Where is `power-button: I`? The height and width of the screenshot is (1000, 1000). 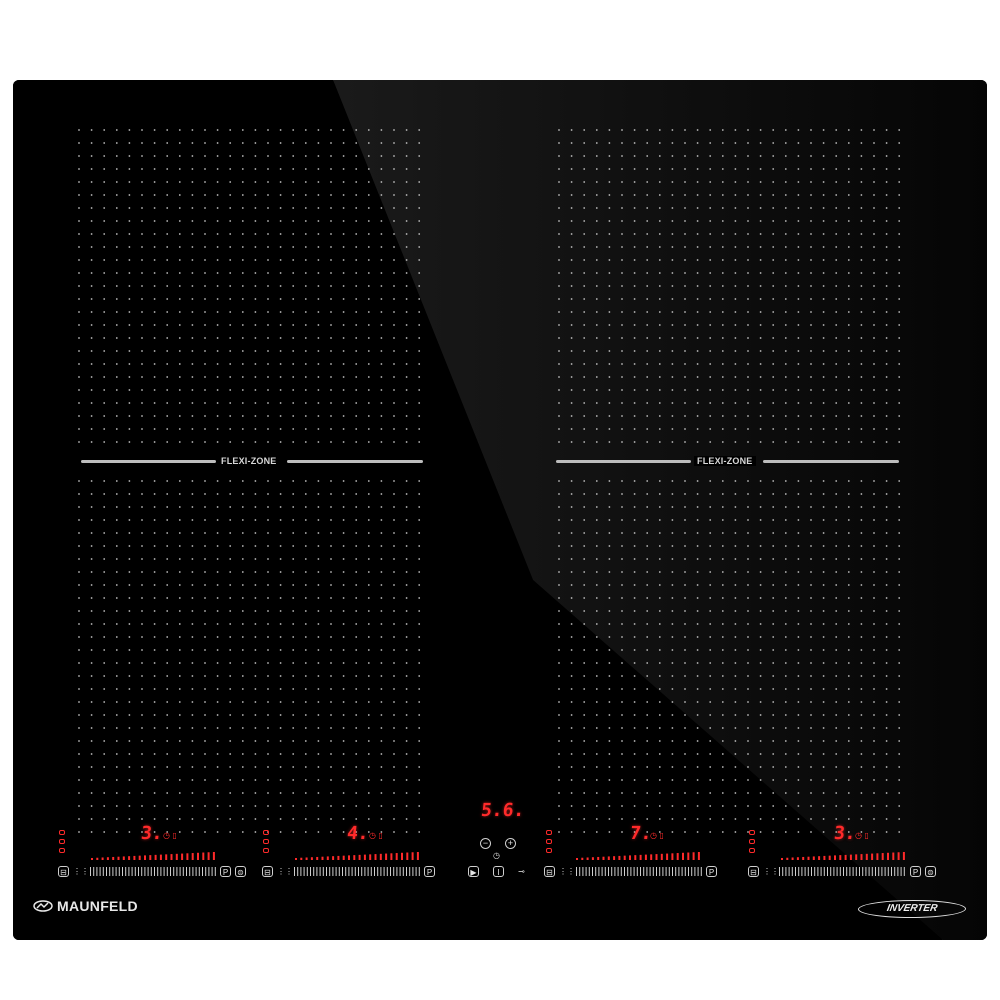 power-button: I is located at coordinates (498, 871).